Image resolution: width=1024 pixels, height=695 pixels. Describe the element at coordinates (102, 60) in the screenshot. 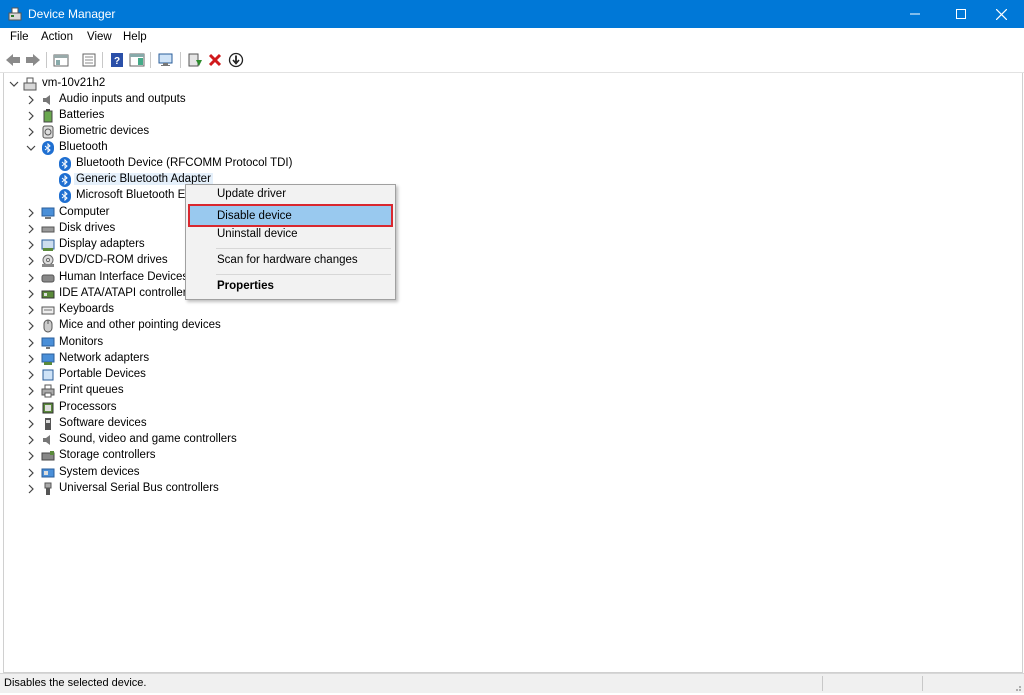

I see `toolbar-separator` at that location.